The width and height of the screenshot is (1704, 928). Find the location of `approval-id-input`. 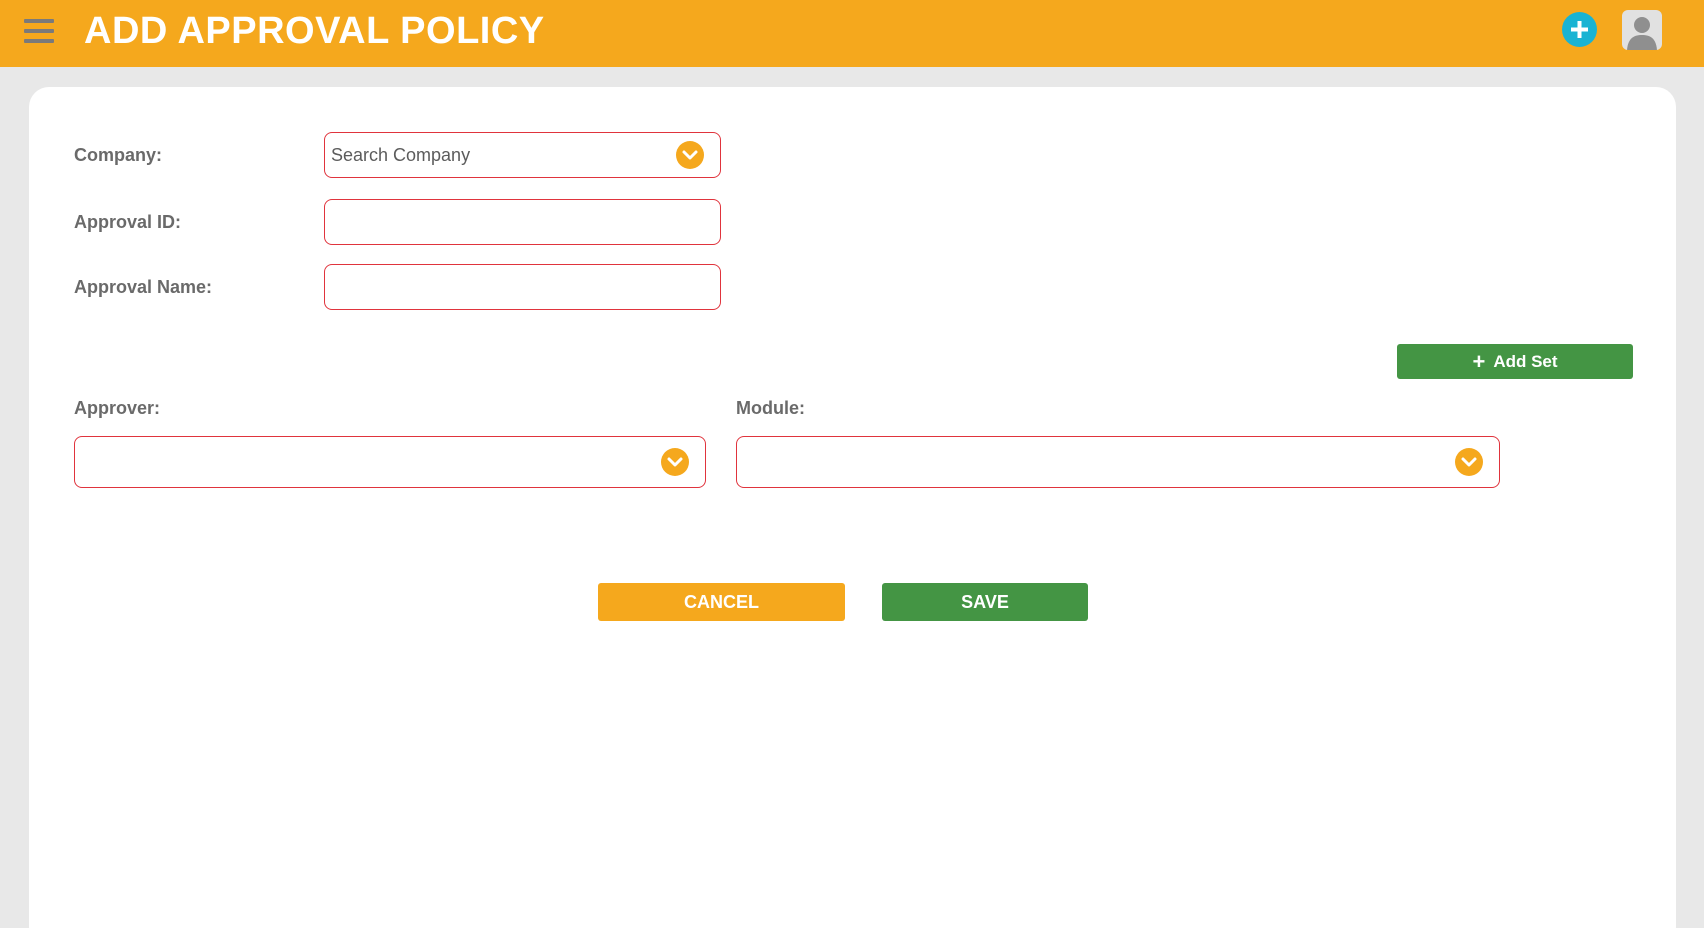

approval-id-input is located at coordinates (522, 222).